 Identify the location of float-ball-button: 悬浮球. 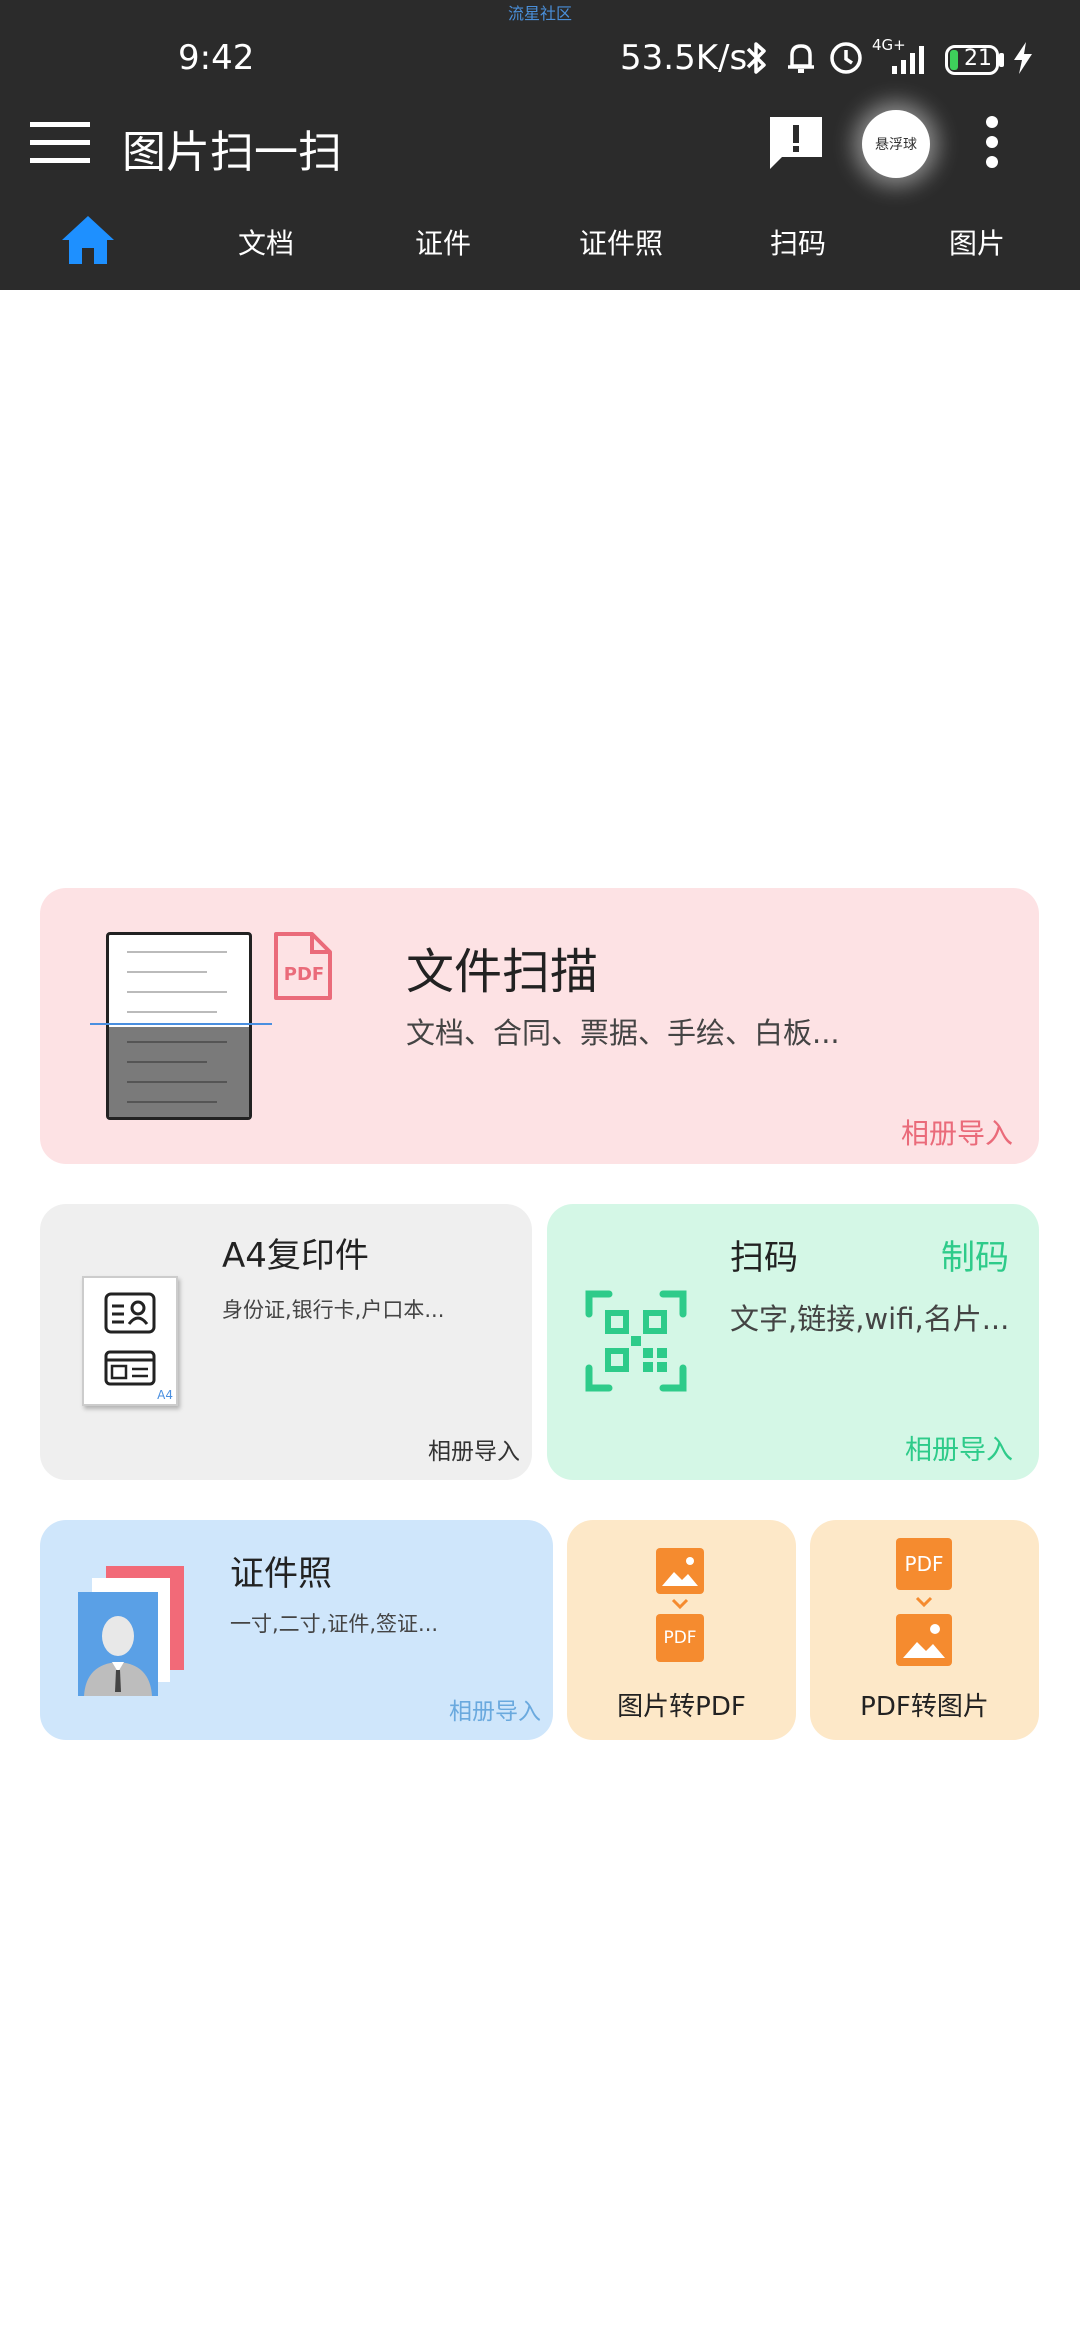
(896, 144).